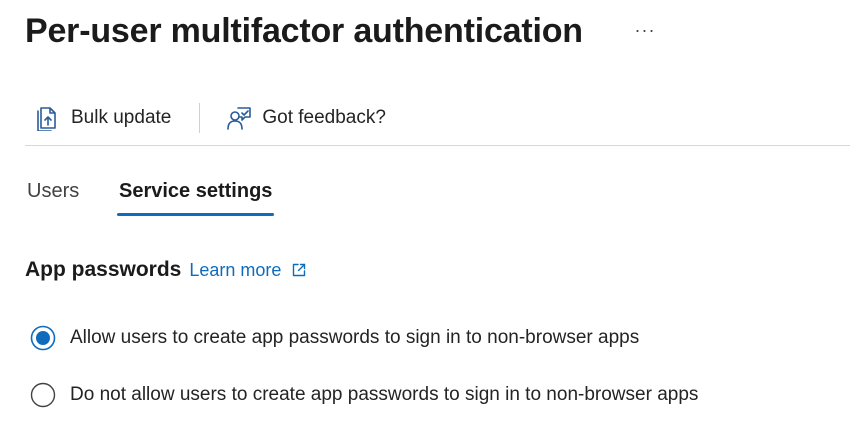 The image size is (850, 438). I want to click on toolbar-separator, so click(437, 145).